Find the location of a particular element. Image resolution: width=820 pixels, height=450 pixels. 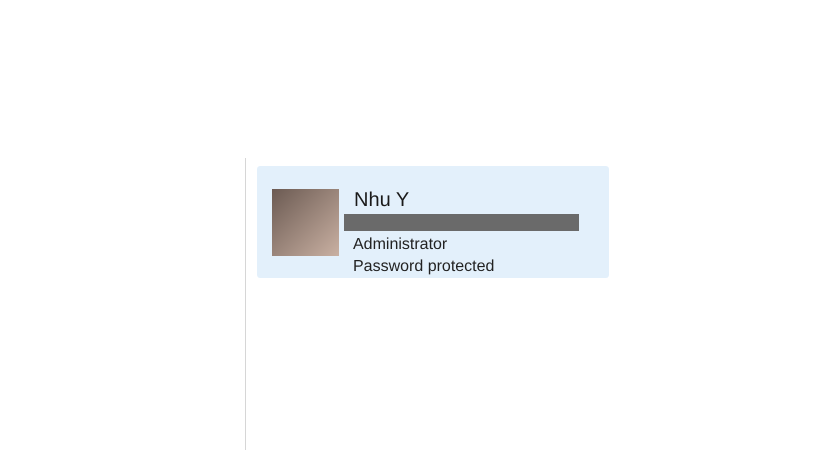

photo-placeholder is located at coordinates (305, 222).